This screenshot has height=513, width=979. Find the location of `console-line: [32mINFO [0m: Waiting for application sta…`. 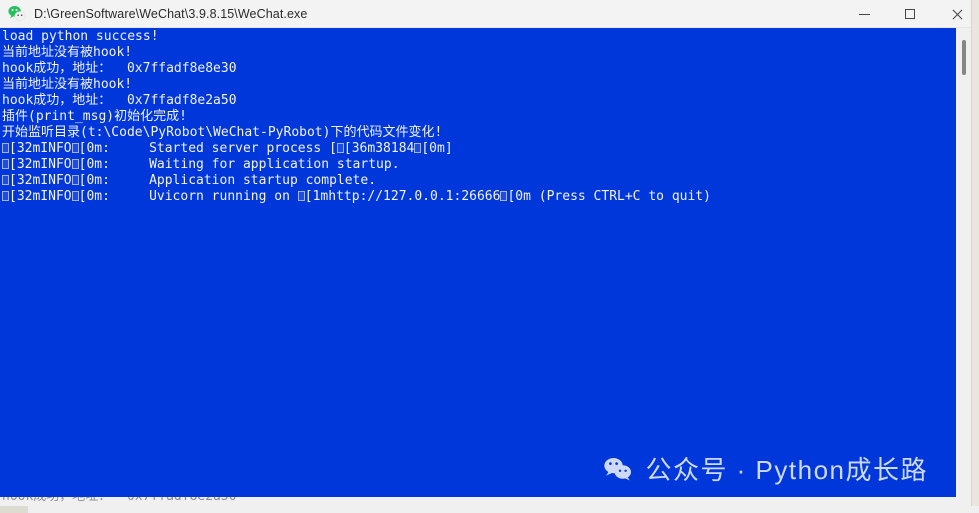

console-line: [32mINFO [0m: Waiting for application sta… is located at coordinates (479, 165).